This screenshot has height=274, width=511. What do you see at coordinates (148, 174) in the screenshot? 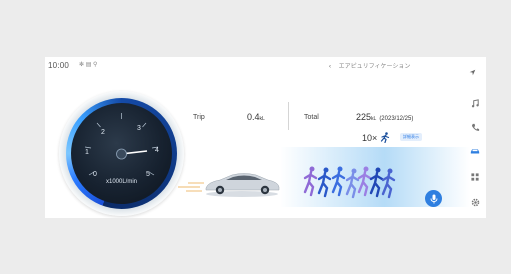
I see `gauge-tick-label: 5` at bounding box center [148, 174].